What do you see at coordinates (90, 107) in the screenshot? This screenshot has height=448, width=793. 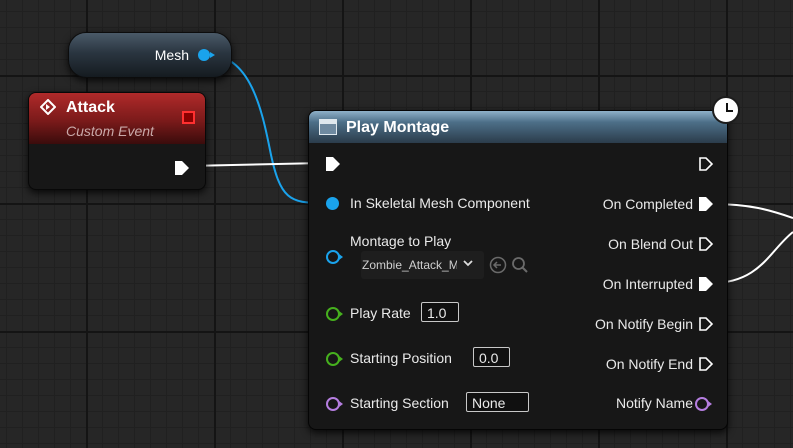 I see `attack-title: Attack` at bounding box center [90, 107].